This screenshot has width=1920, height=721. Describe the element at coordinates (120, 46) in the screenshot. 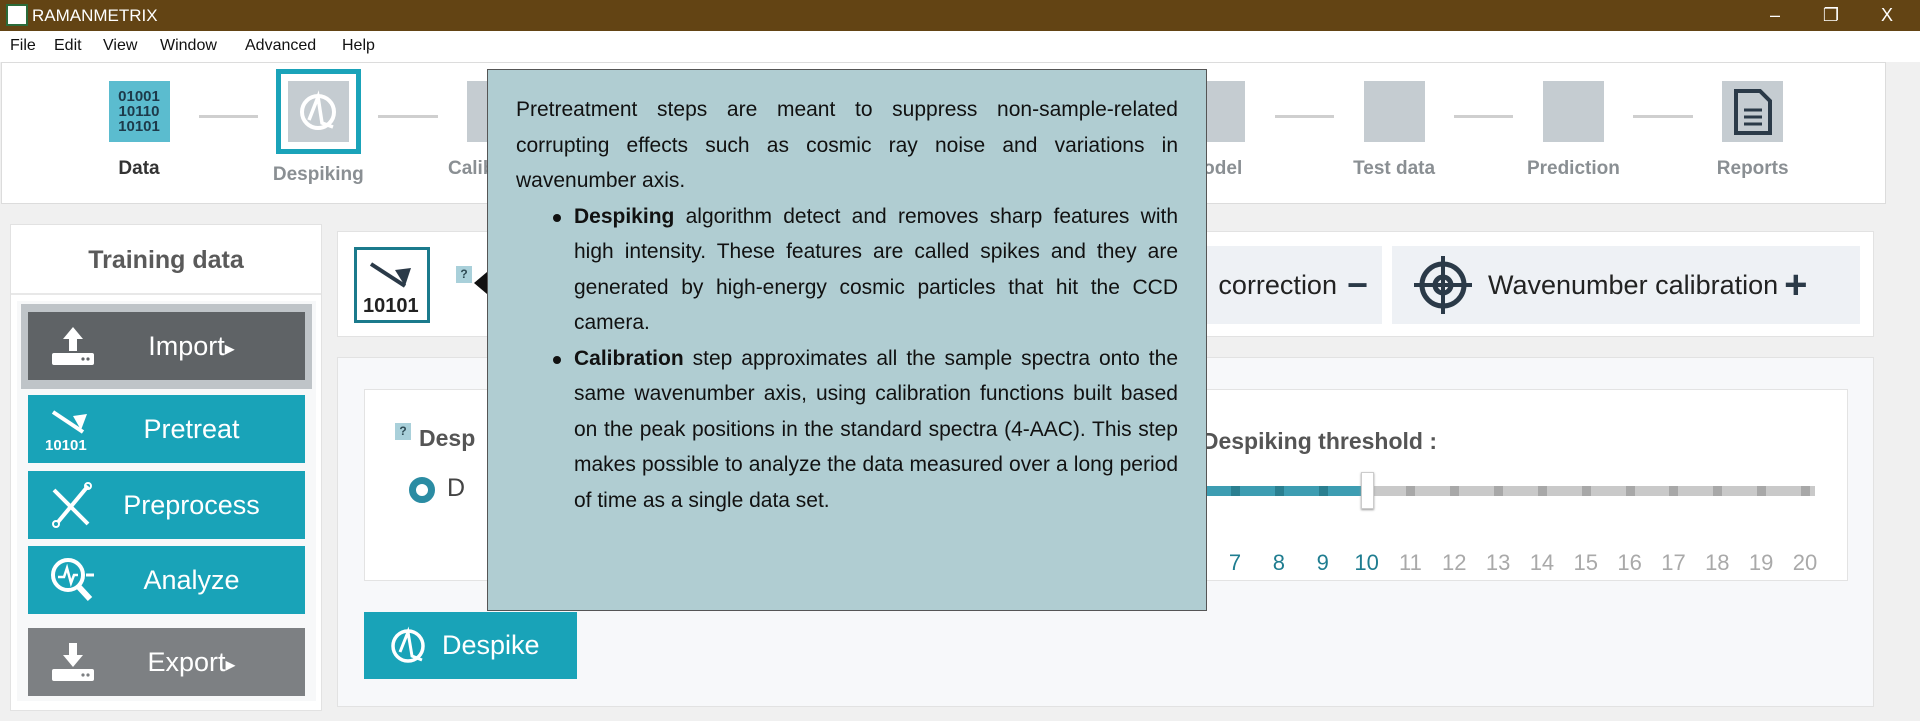

I see `menu-view: View` at that location.